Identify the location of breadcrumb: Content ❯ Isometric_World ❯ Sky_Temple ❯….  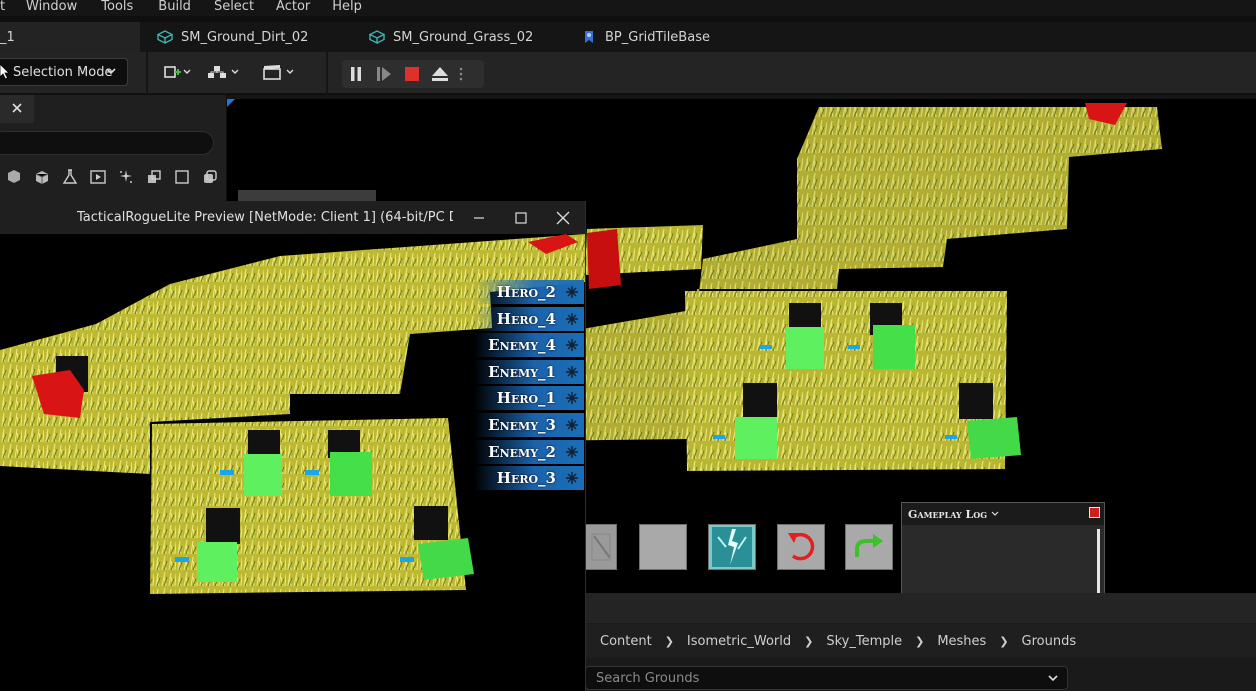
(920, 641).